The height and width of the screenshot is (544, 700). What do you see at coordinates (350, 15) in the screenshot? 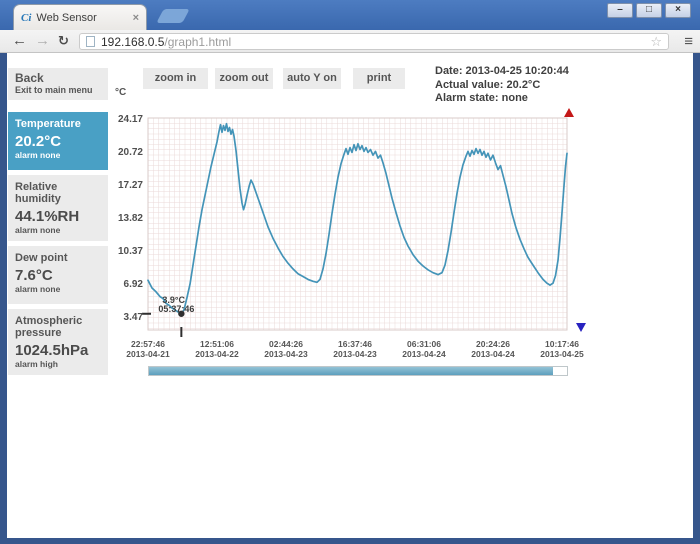
I see `browser-titlebar: Ci Web Sensor × – □ ×` at bounding box center [350, 15].